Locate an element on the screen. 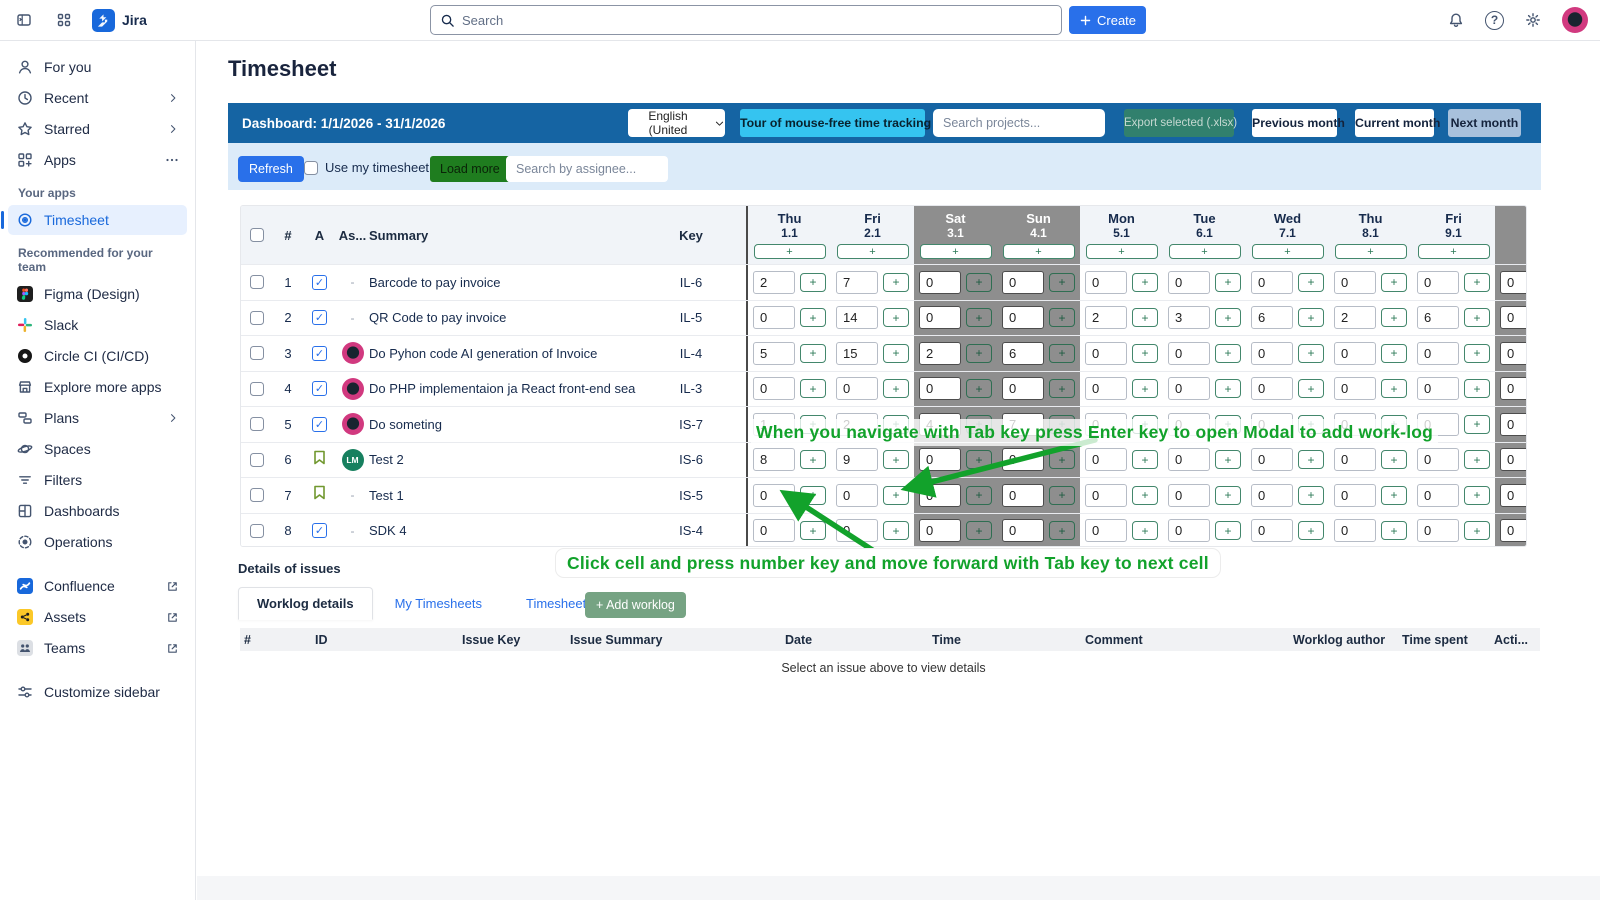 The image size is (1600, 900). issue-key: IL-3 is located at coordinates (691, 389).